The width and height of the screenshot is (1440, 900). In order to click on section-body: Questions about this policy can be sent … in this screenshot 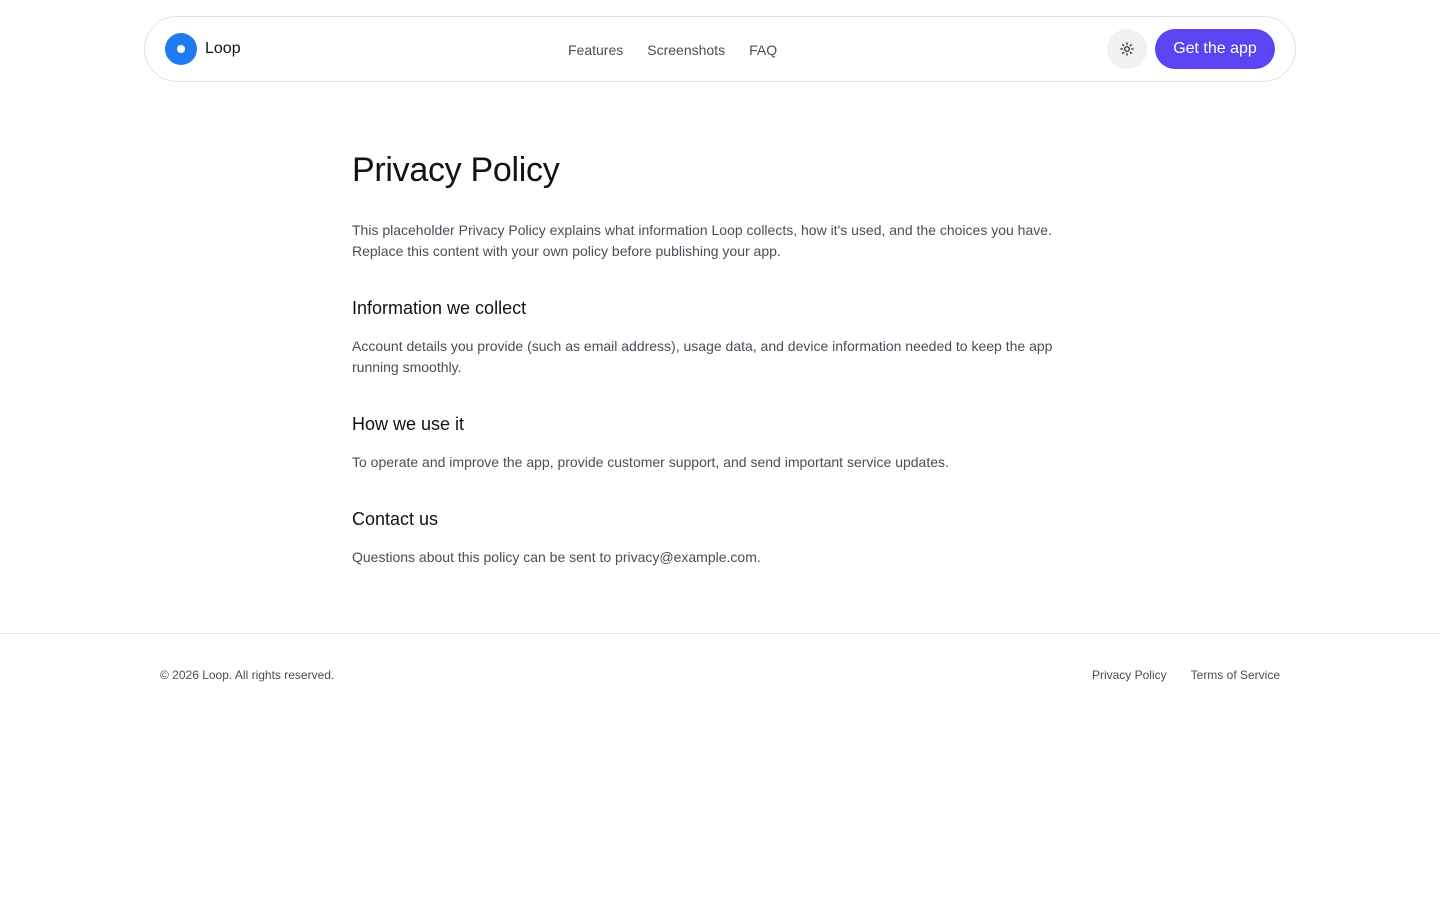, I will do `click(556, 557)`.